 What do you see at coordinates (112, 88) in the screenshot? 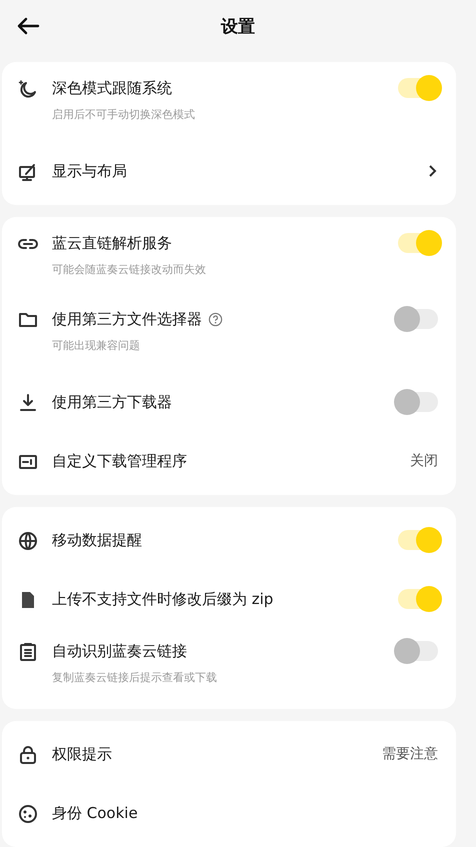
I see `setting-title: 深色模式跟随系统` at bounding box center [112, 88].